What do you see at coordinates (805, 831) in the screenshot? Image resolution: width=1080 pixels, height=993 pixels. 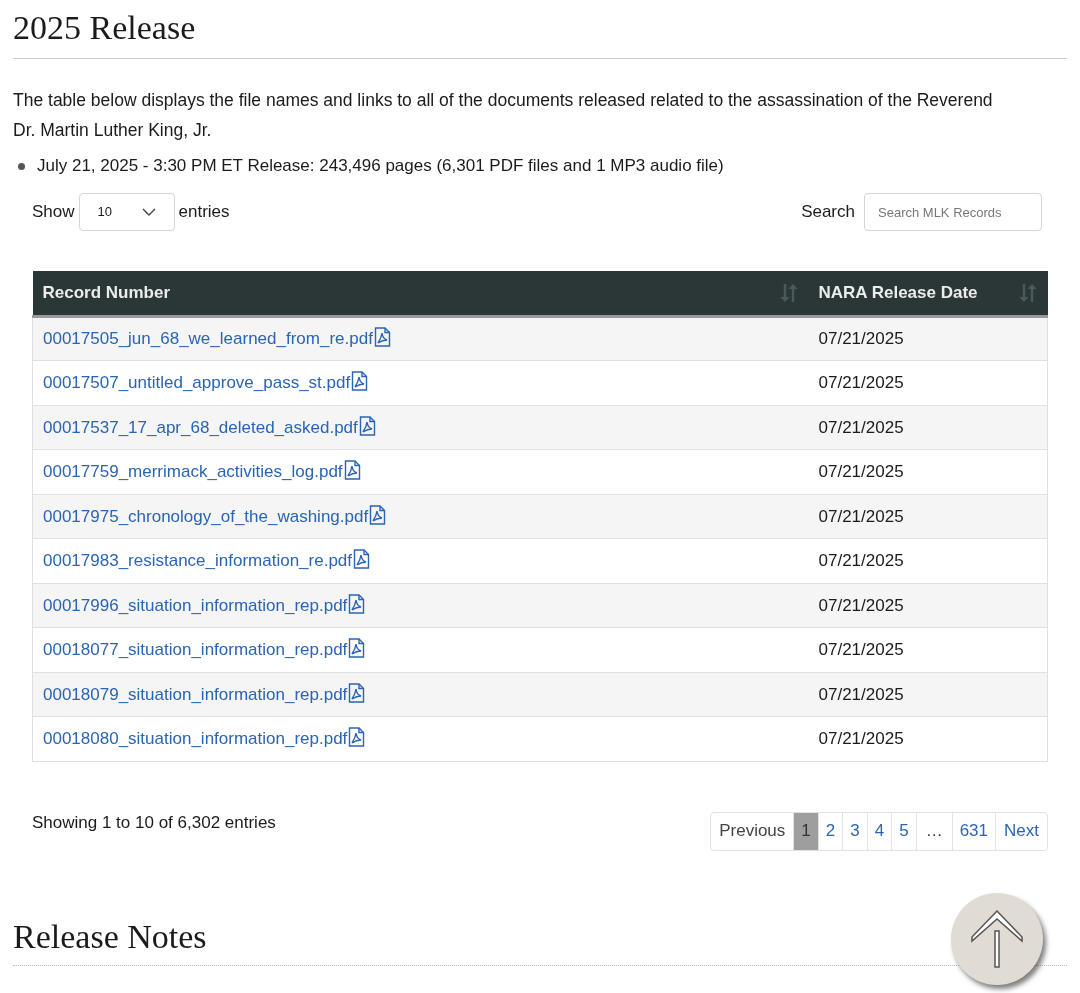 I see `page-button: 1` at bounding box center [805, 831].